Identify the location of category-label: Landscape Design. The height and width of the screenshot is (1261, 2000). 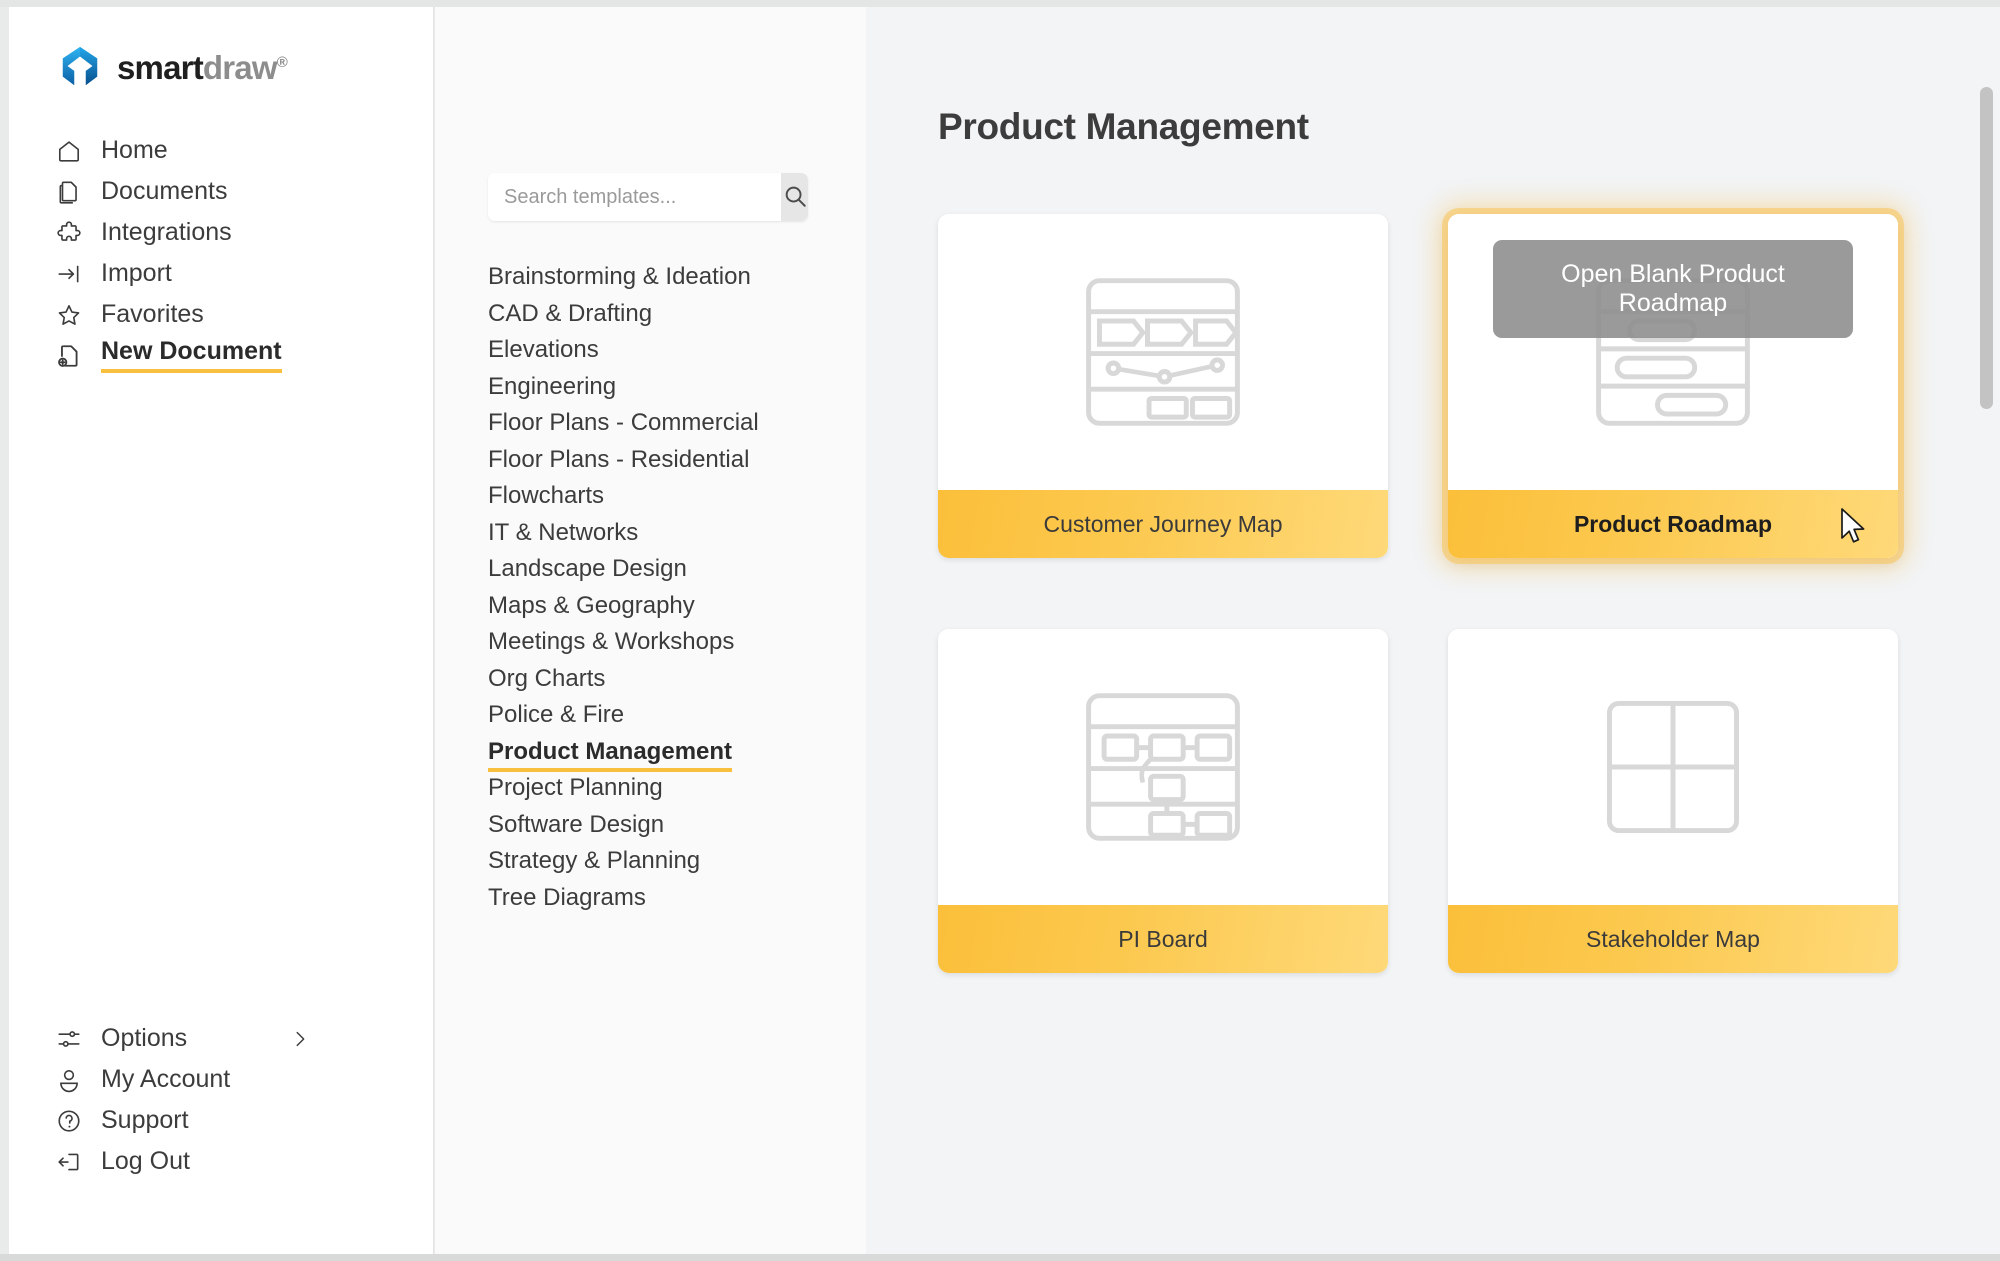
(587, 568).